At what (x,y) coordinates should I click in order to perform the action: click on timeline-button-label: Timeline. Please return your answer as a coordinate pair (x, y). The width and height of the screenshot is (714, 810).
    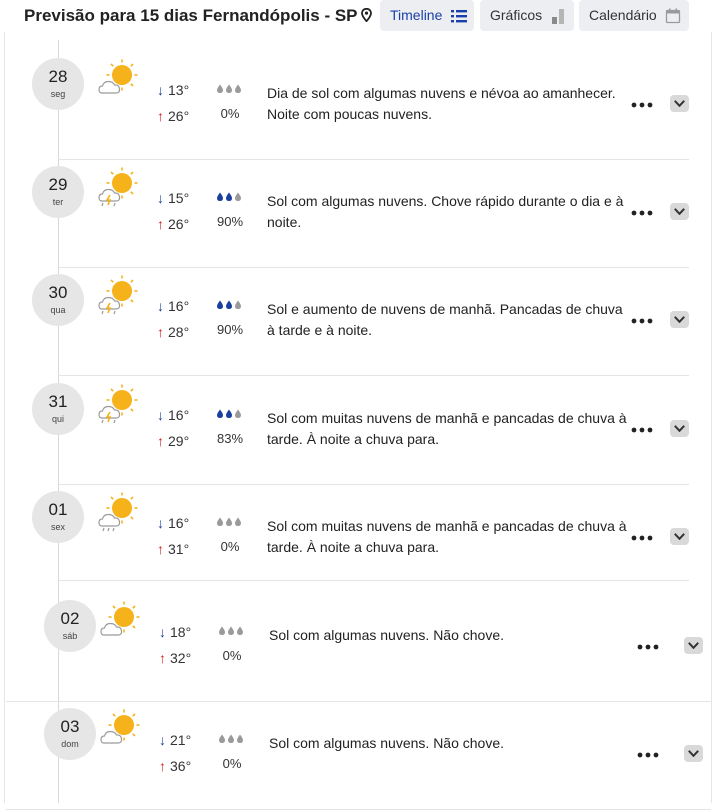
    Looking at the image, I should click on (416, 15).